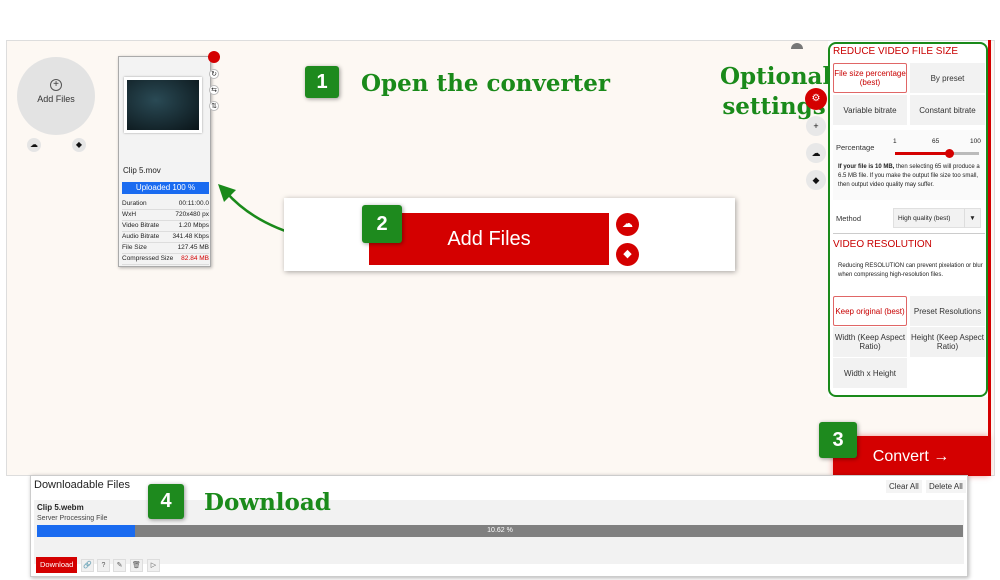  Describe the element at coordinates (142, 170) in the screenshot. I see `file-name: Clip 5.mov` at that location.